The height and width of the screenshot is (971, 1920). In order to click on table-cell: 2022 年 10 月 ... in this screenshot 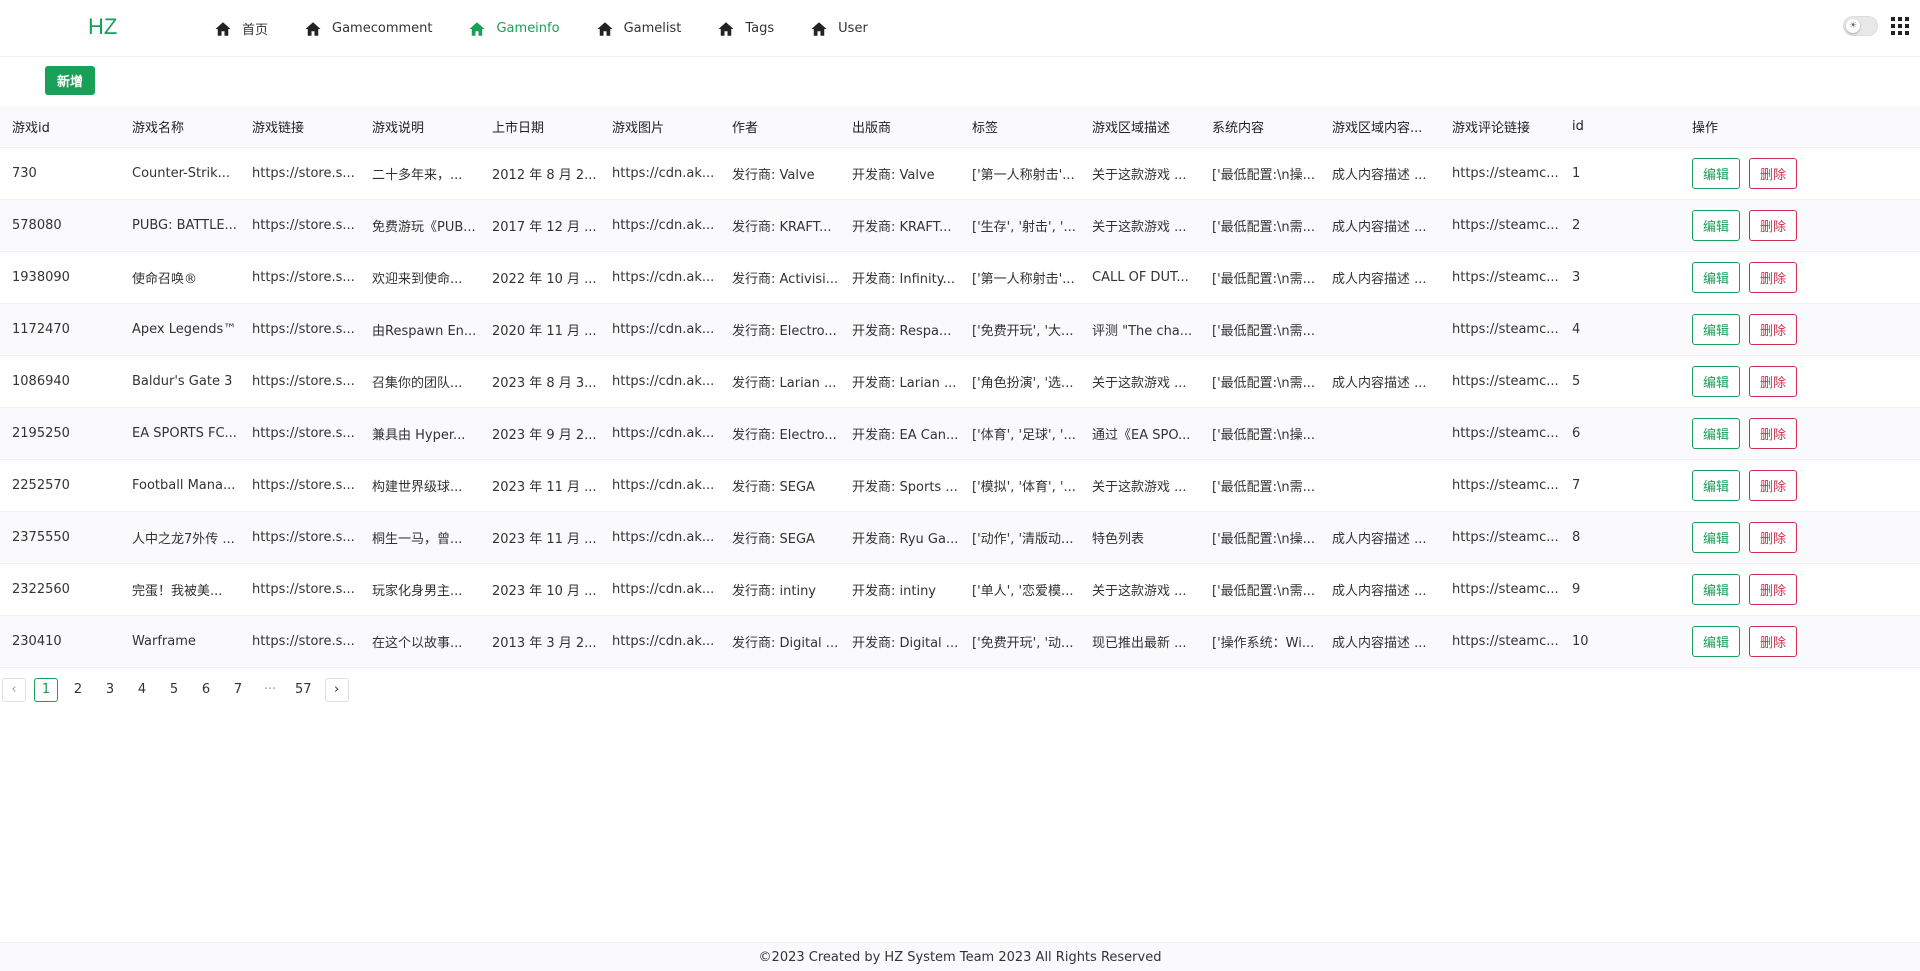, I will do `click(544, 279)`.